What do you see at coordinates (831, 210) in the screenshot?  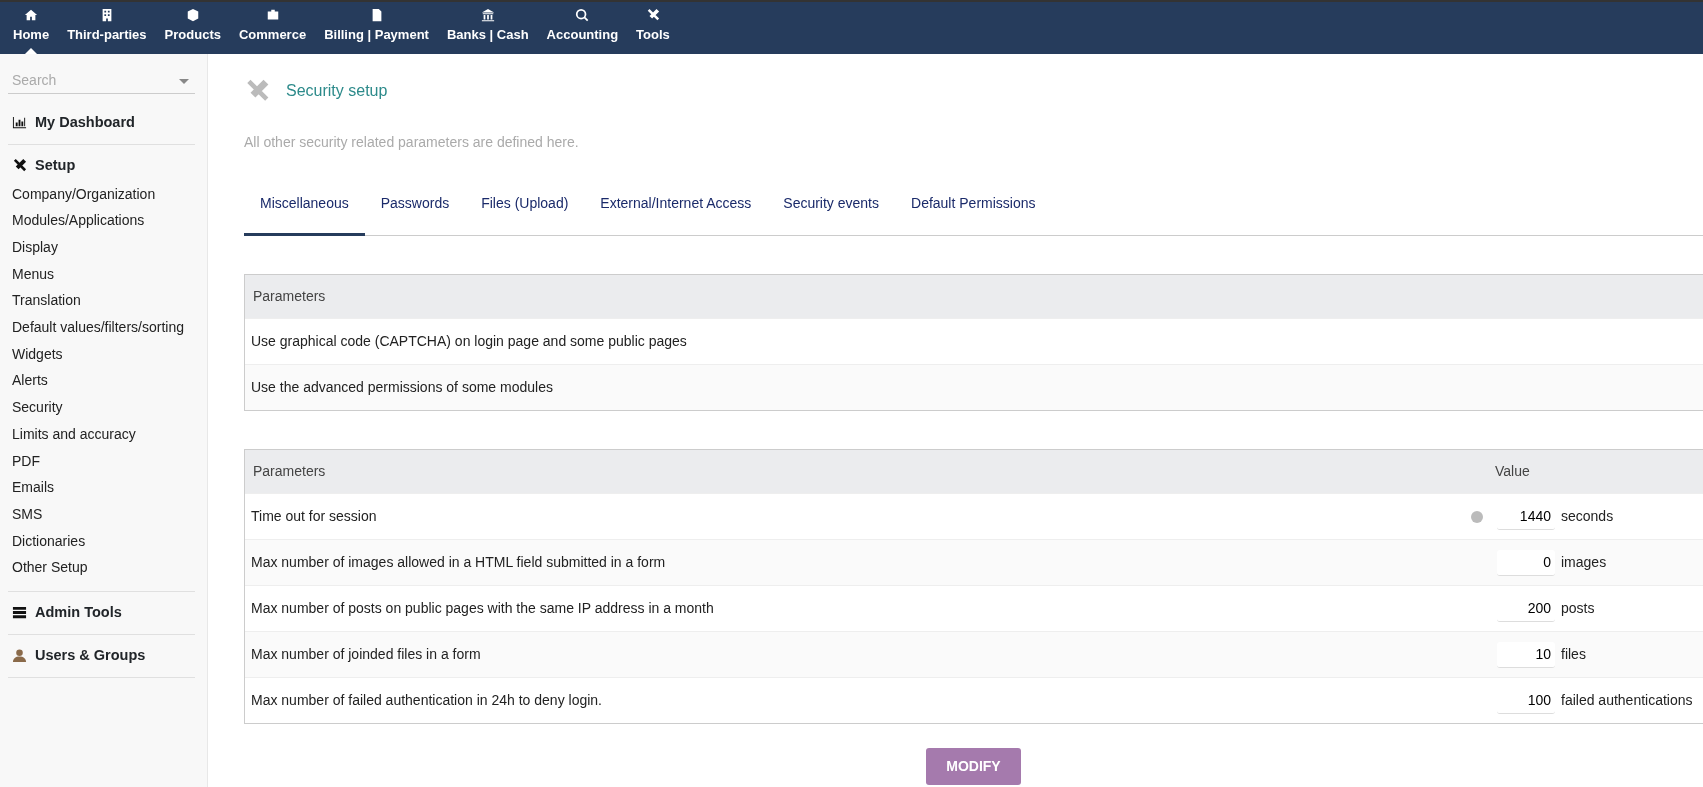 I see `tab: Security events` at bounding box center [831, 210].